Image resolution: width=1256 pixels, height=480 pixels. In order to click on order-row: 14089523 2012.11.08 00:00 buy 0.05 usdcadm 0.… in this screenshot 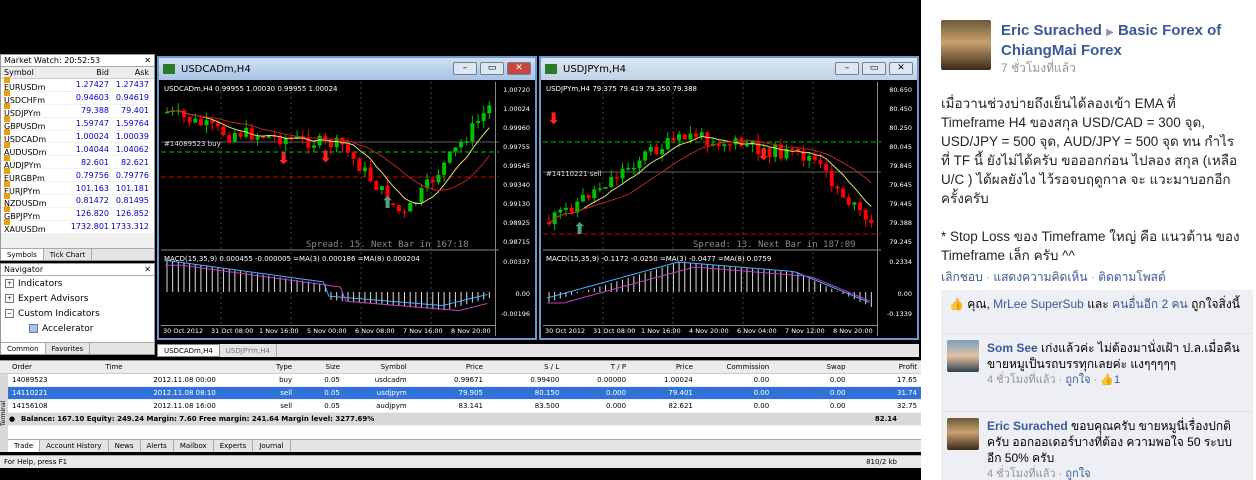, I will do `click(460, 380)`.